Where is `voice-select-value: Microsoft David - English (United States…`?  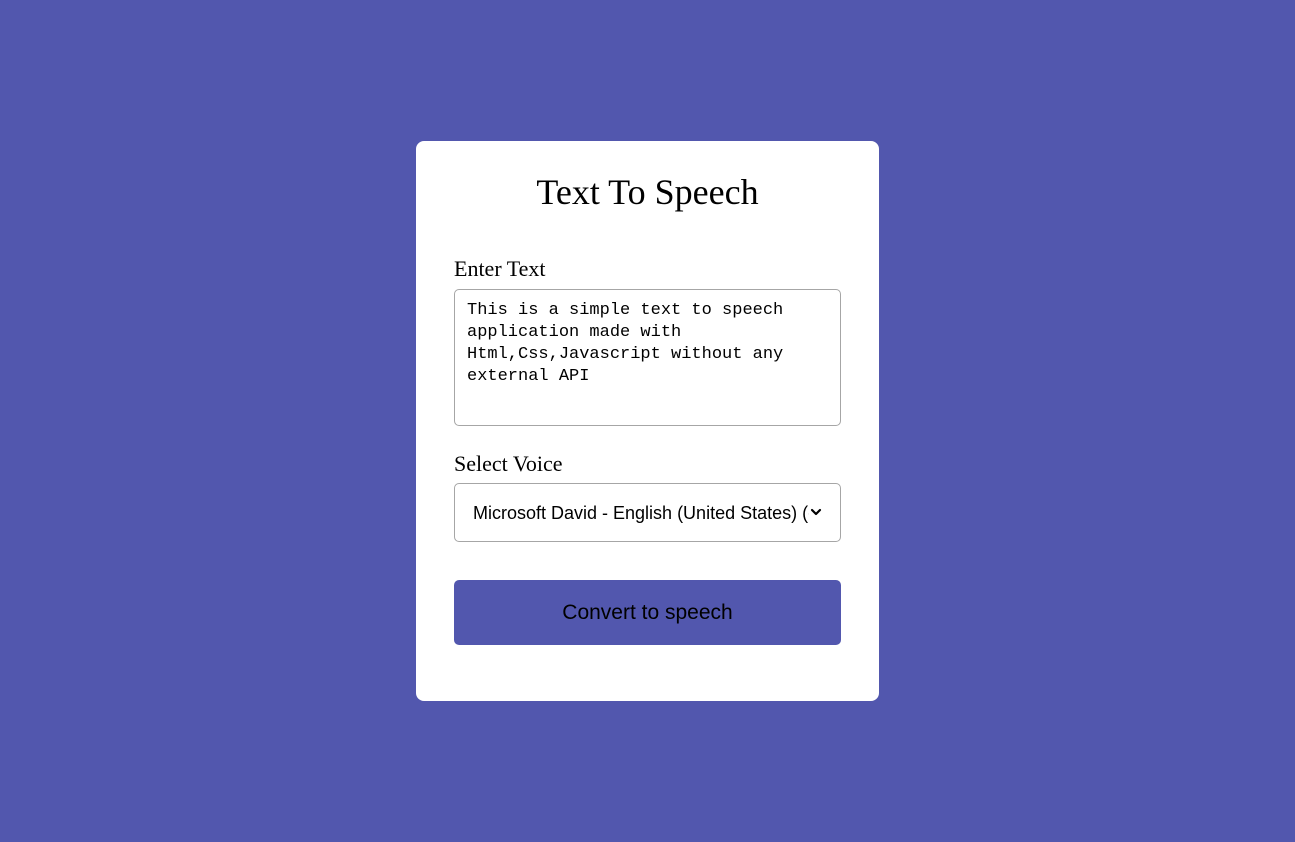
voice-select-value: Microsoft David - English (United States… is located at coordinates (641, 513).